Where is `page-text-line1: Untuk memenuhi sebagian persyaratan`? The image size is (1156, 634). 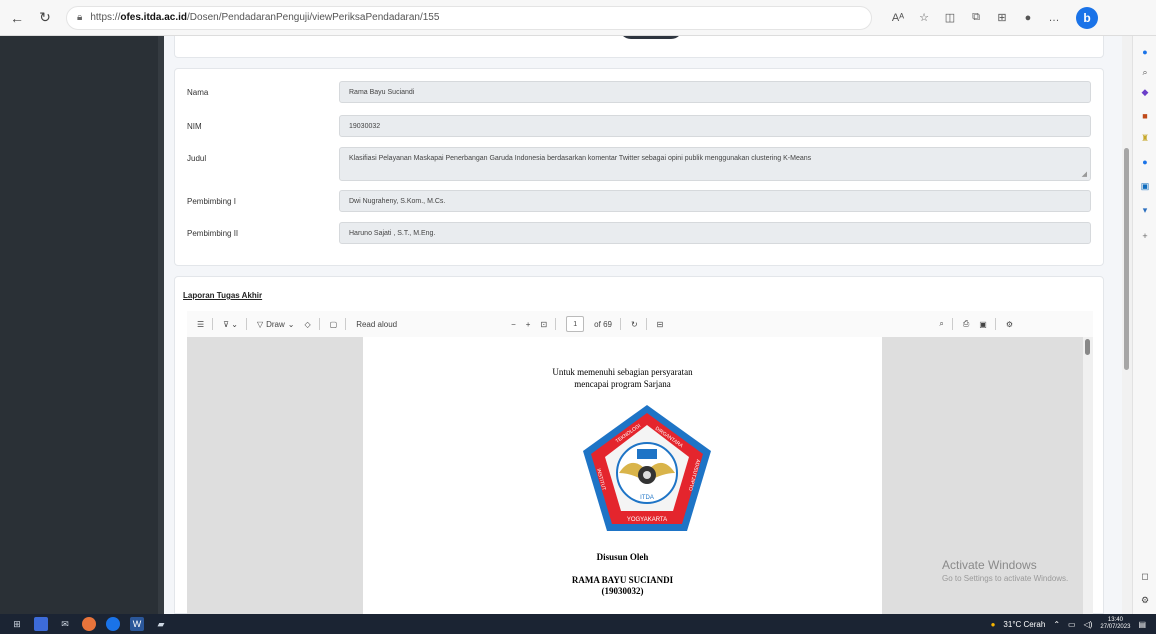
page-text-line1: Untuk memenuhi sebagian persyaratan is located at coordinates (622, 372).